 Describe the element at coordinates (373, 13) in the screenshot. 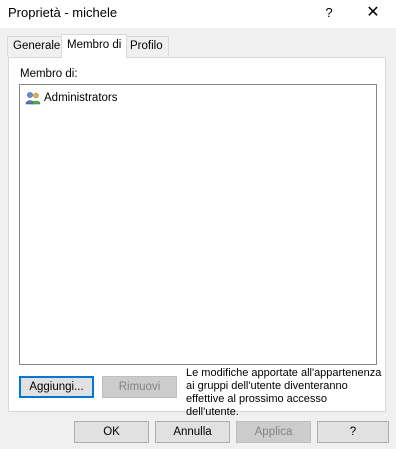

I see `close-icon: ✕` at that location.